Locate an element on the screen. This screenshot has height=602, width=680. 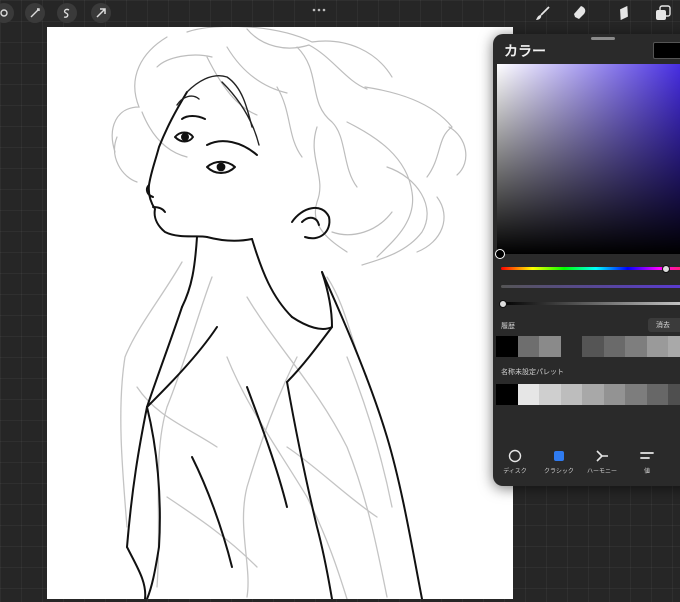
color-mode-tabs: ディスク クラシック ハーモニー 値 is located at coordinates (586, 467).